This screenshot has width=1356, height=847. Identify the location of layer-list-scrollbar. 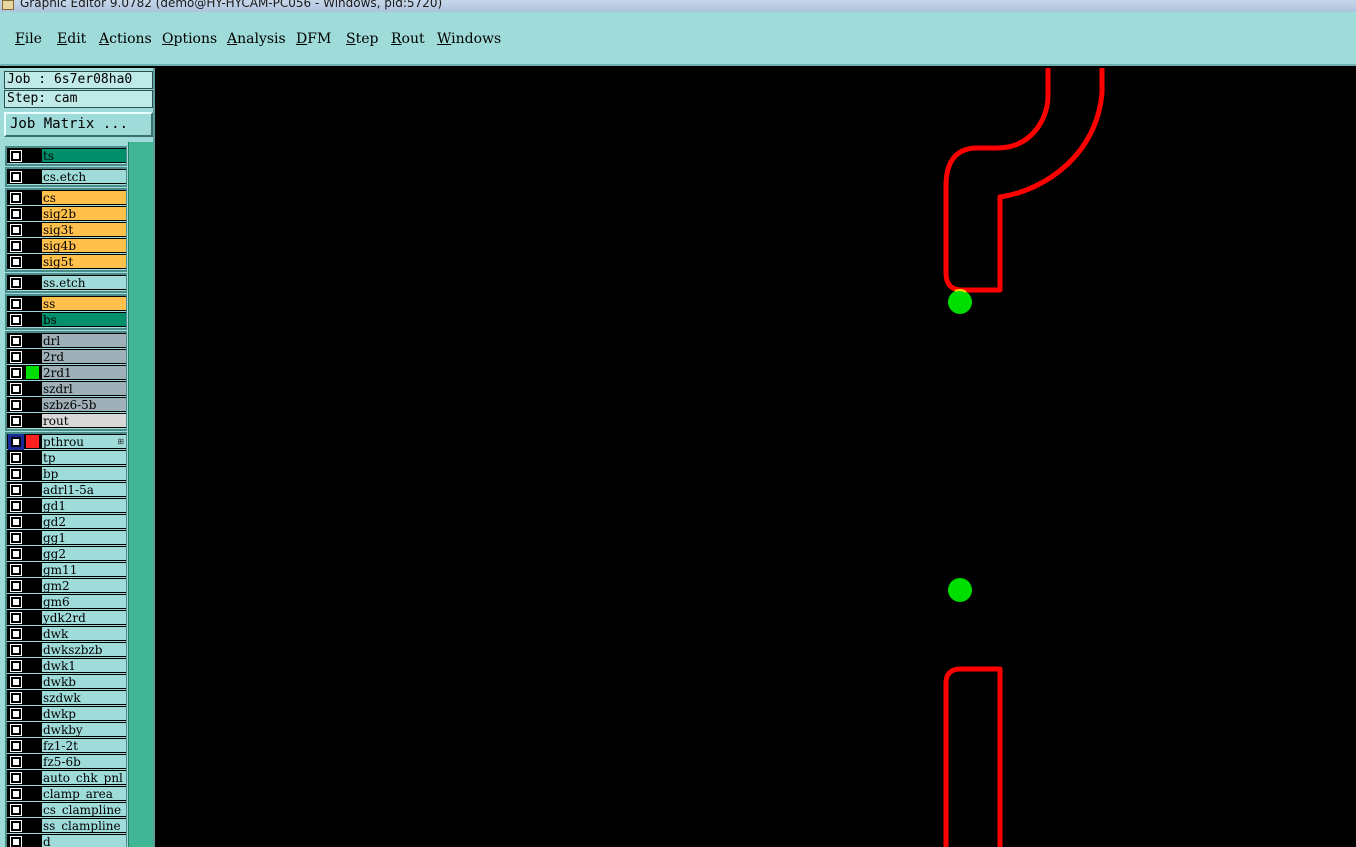
(140, 494).